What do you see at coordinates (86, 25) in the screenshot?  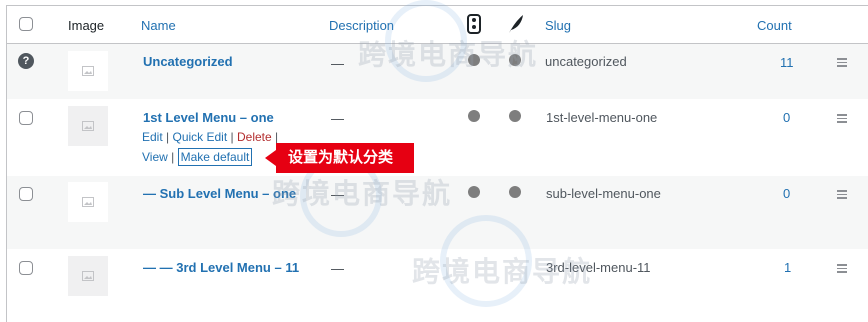 I see `column-image: Image` at bounding box center [86, 25].